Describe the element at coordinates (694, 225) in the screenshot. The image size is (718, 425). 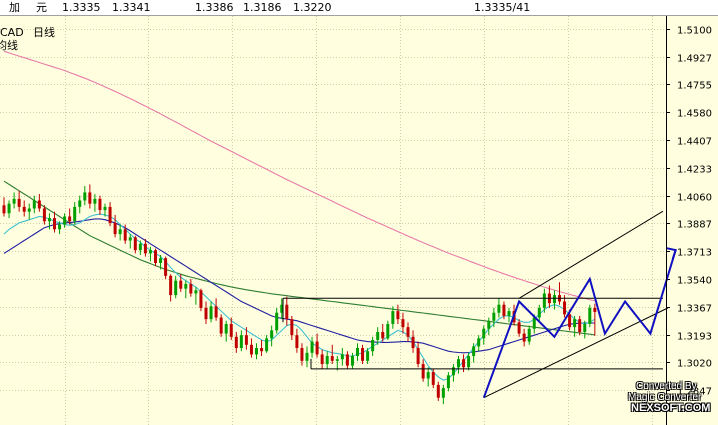
I see `y-tick-label: 1.3887` at that location.